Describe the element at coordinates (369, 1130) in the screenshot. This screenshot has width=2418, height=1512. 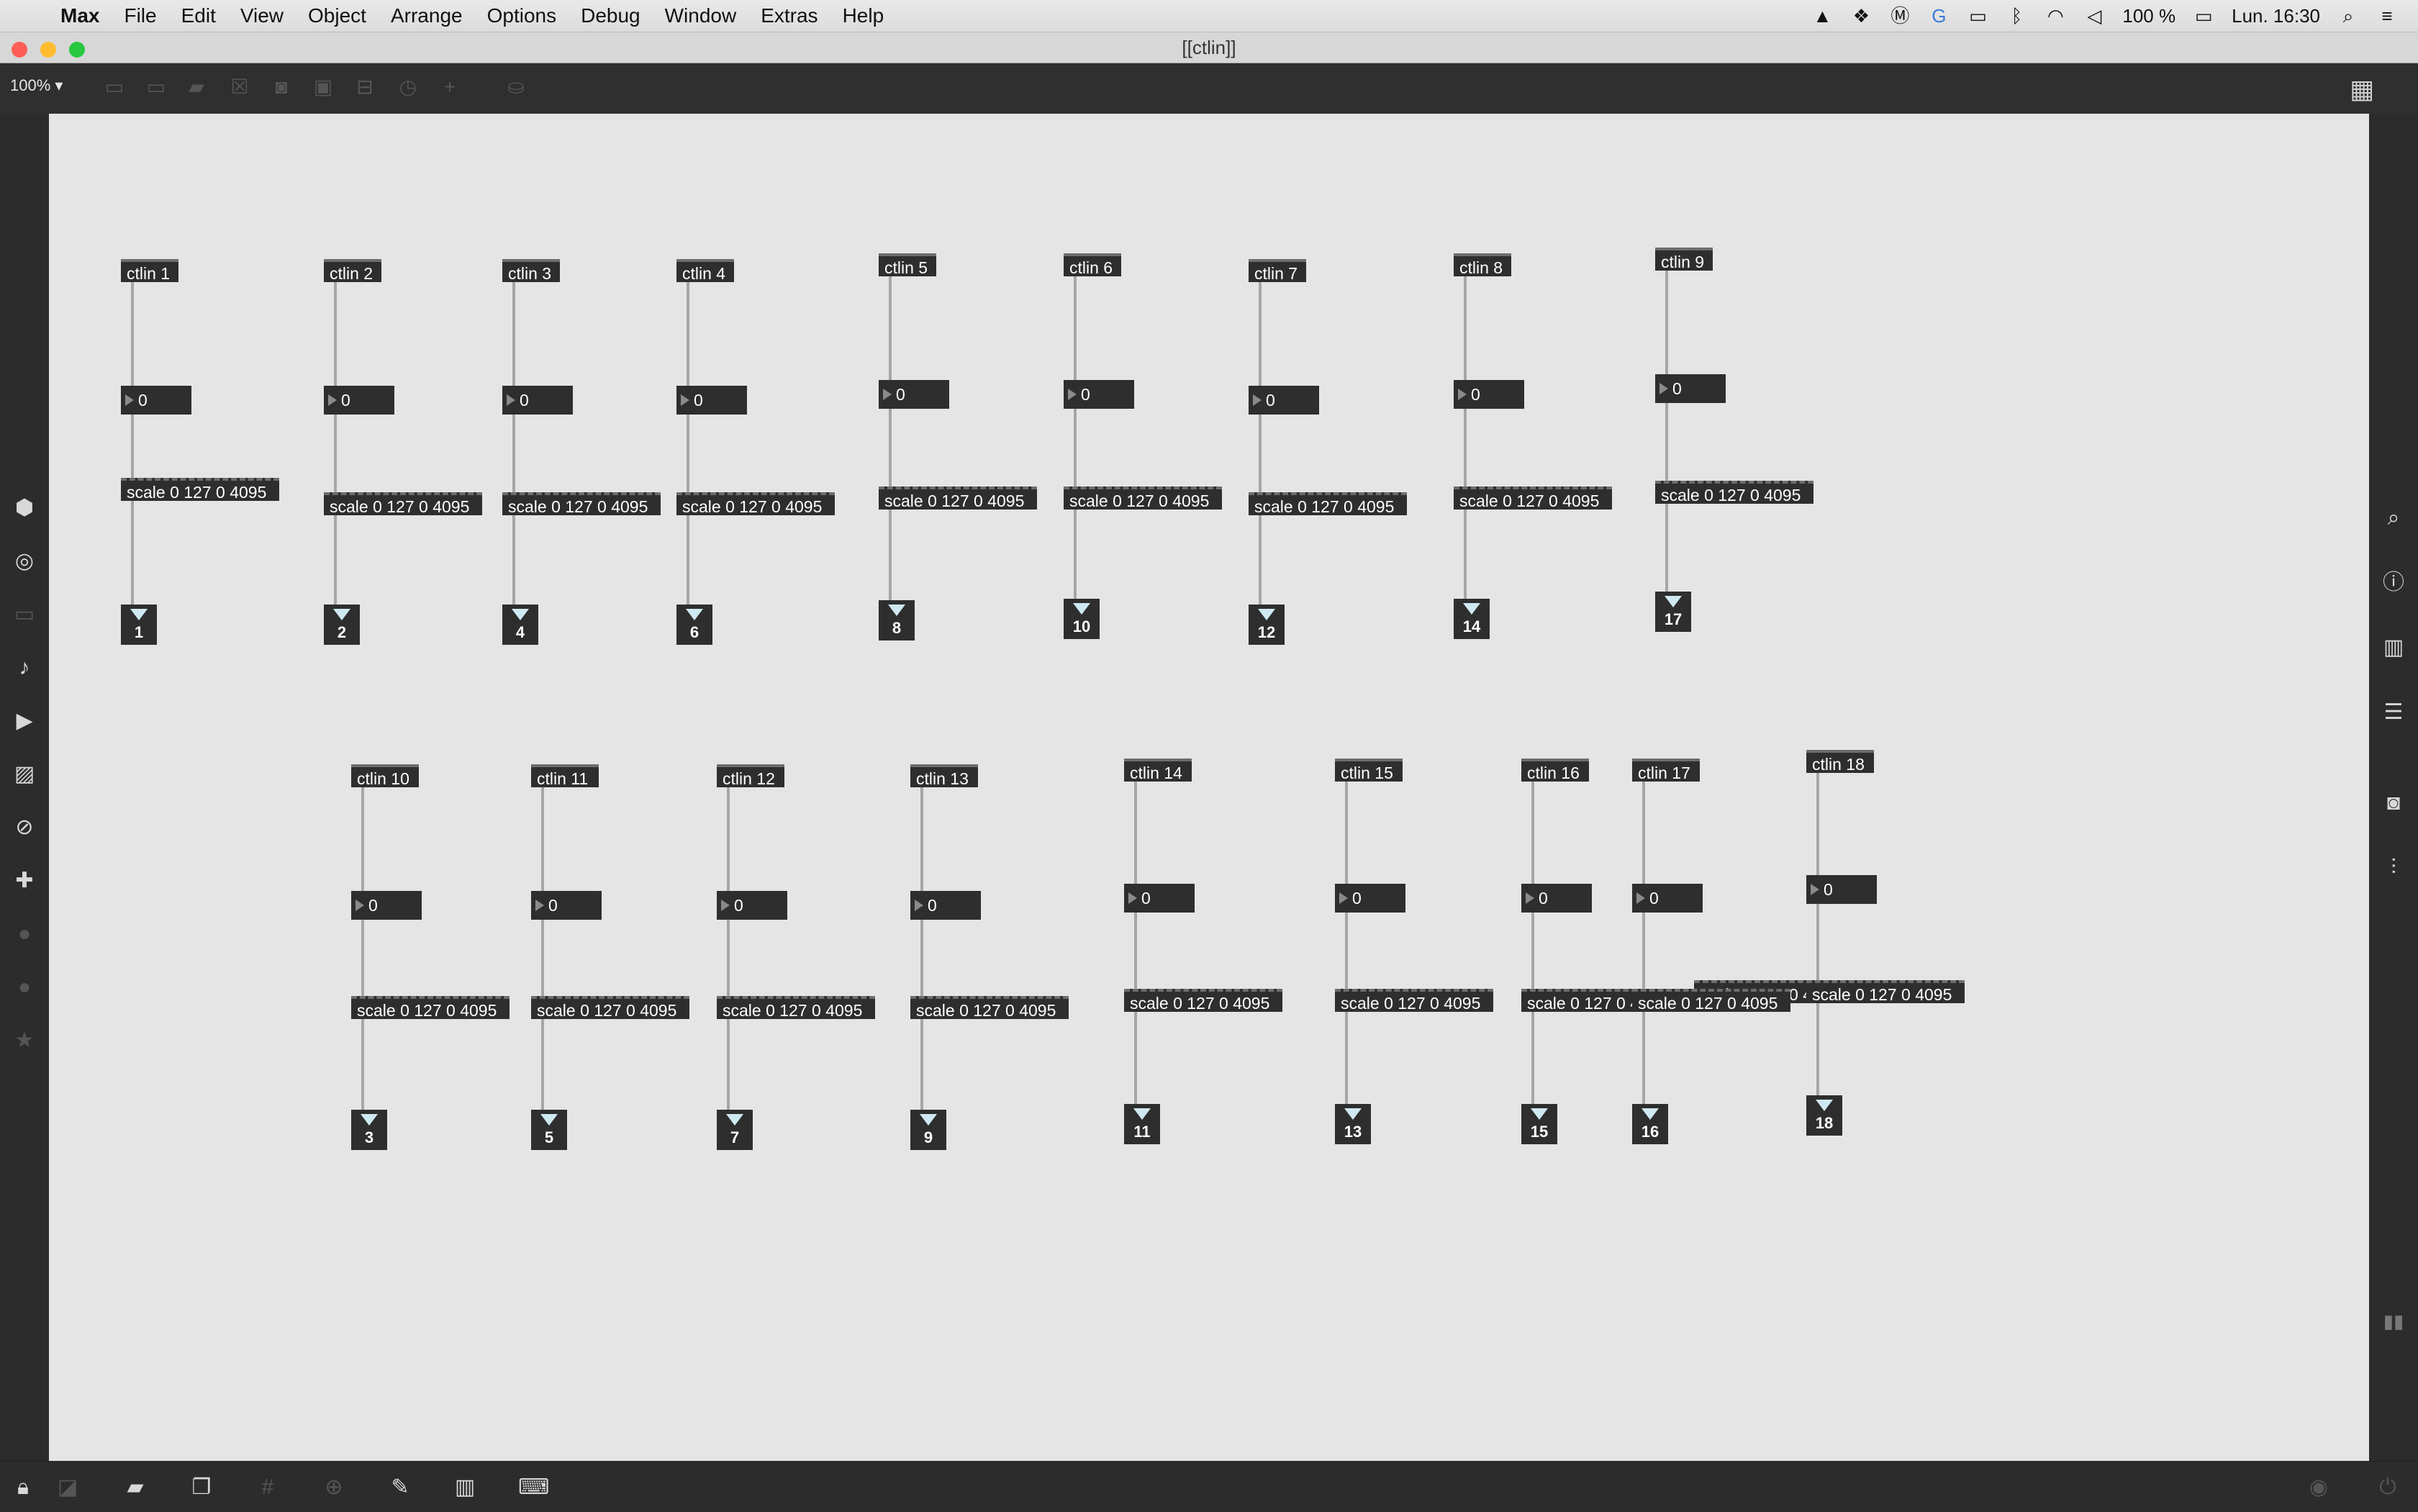
I see `outlet-10: 3` at that location.